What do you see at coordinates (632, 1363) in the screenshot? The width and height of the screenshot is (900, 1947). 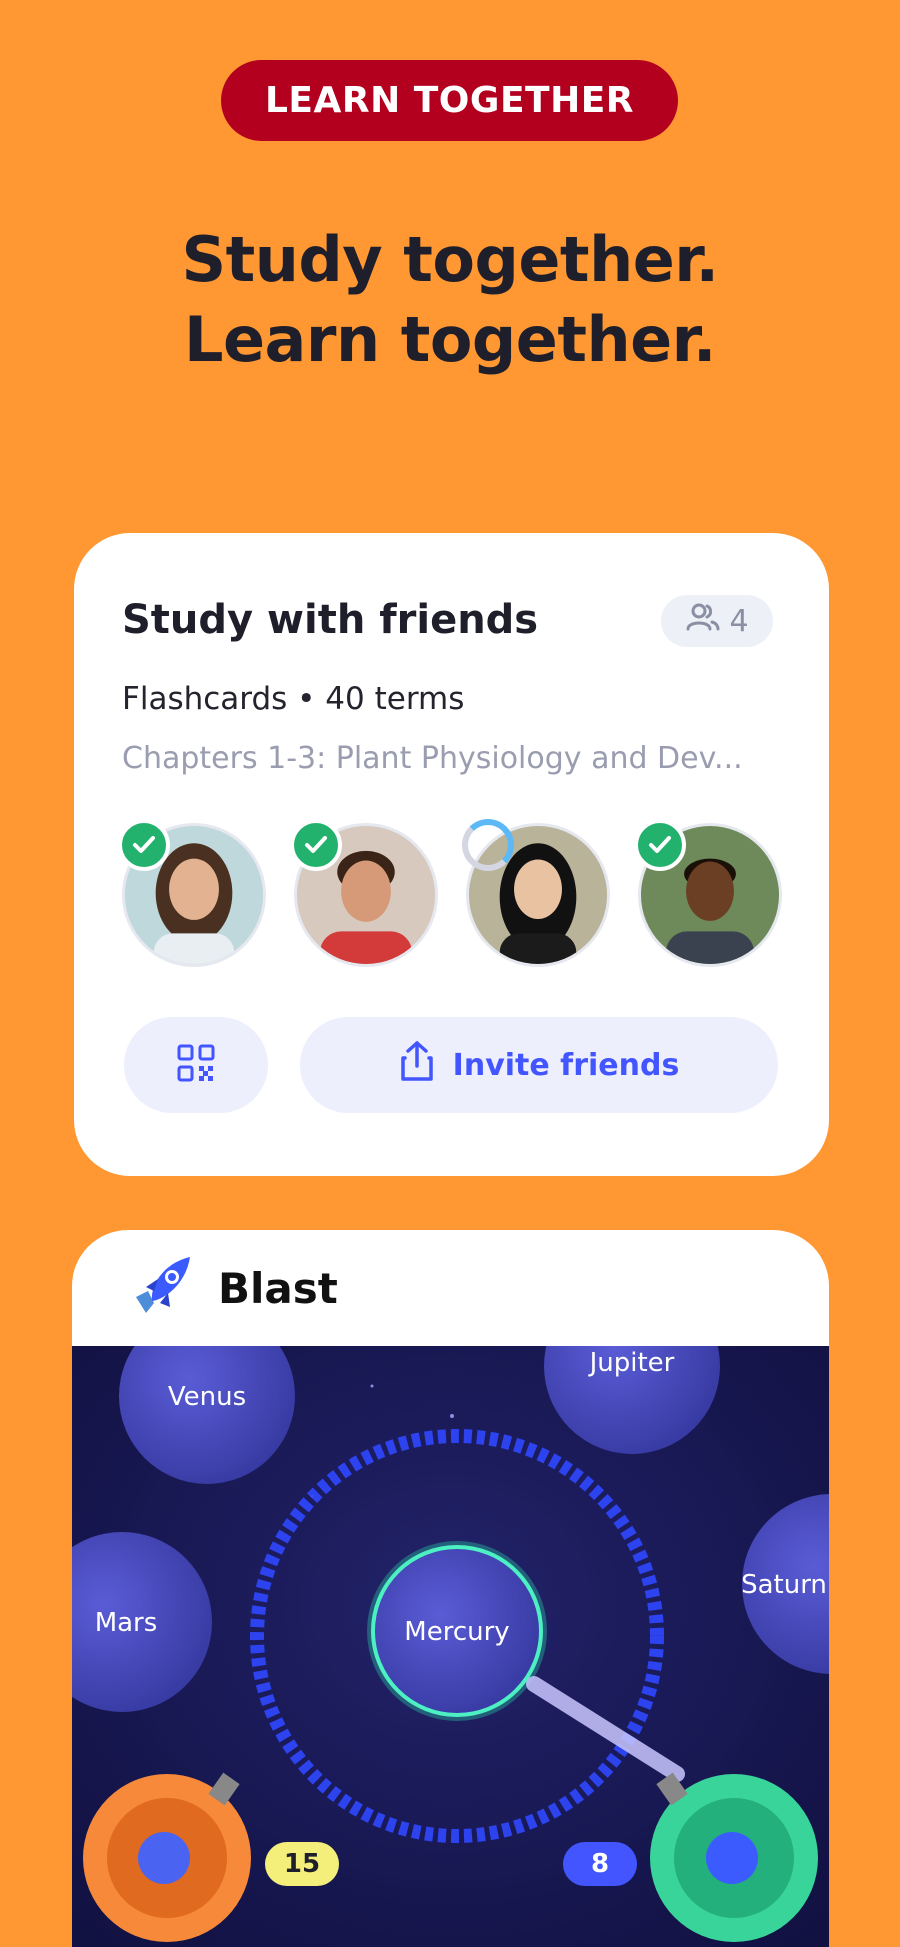 I see `planet-label-jupiter: Jupiter` at bounding box center [632, 1363].